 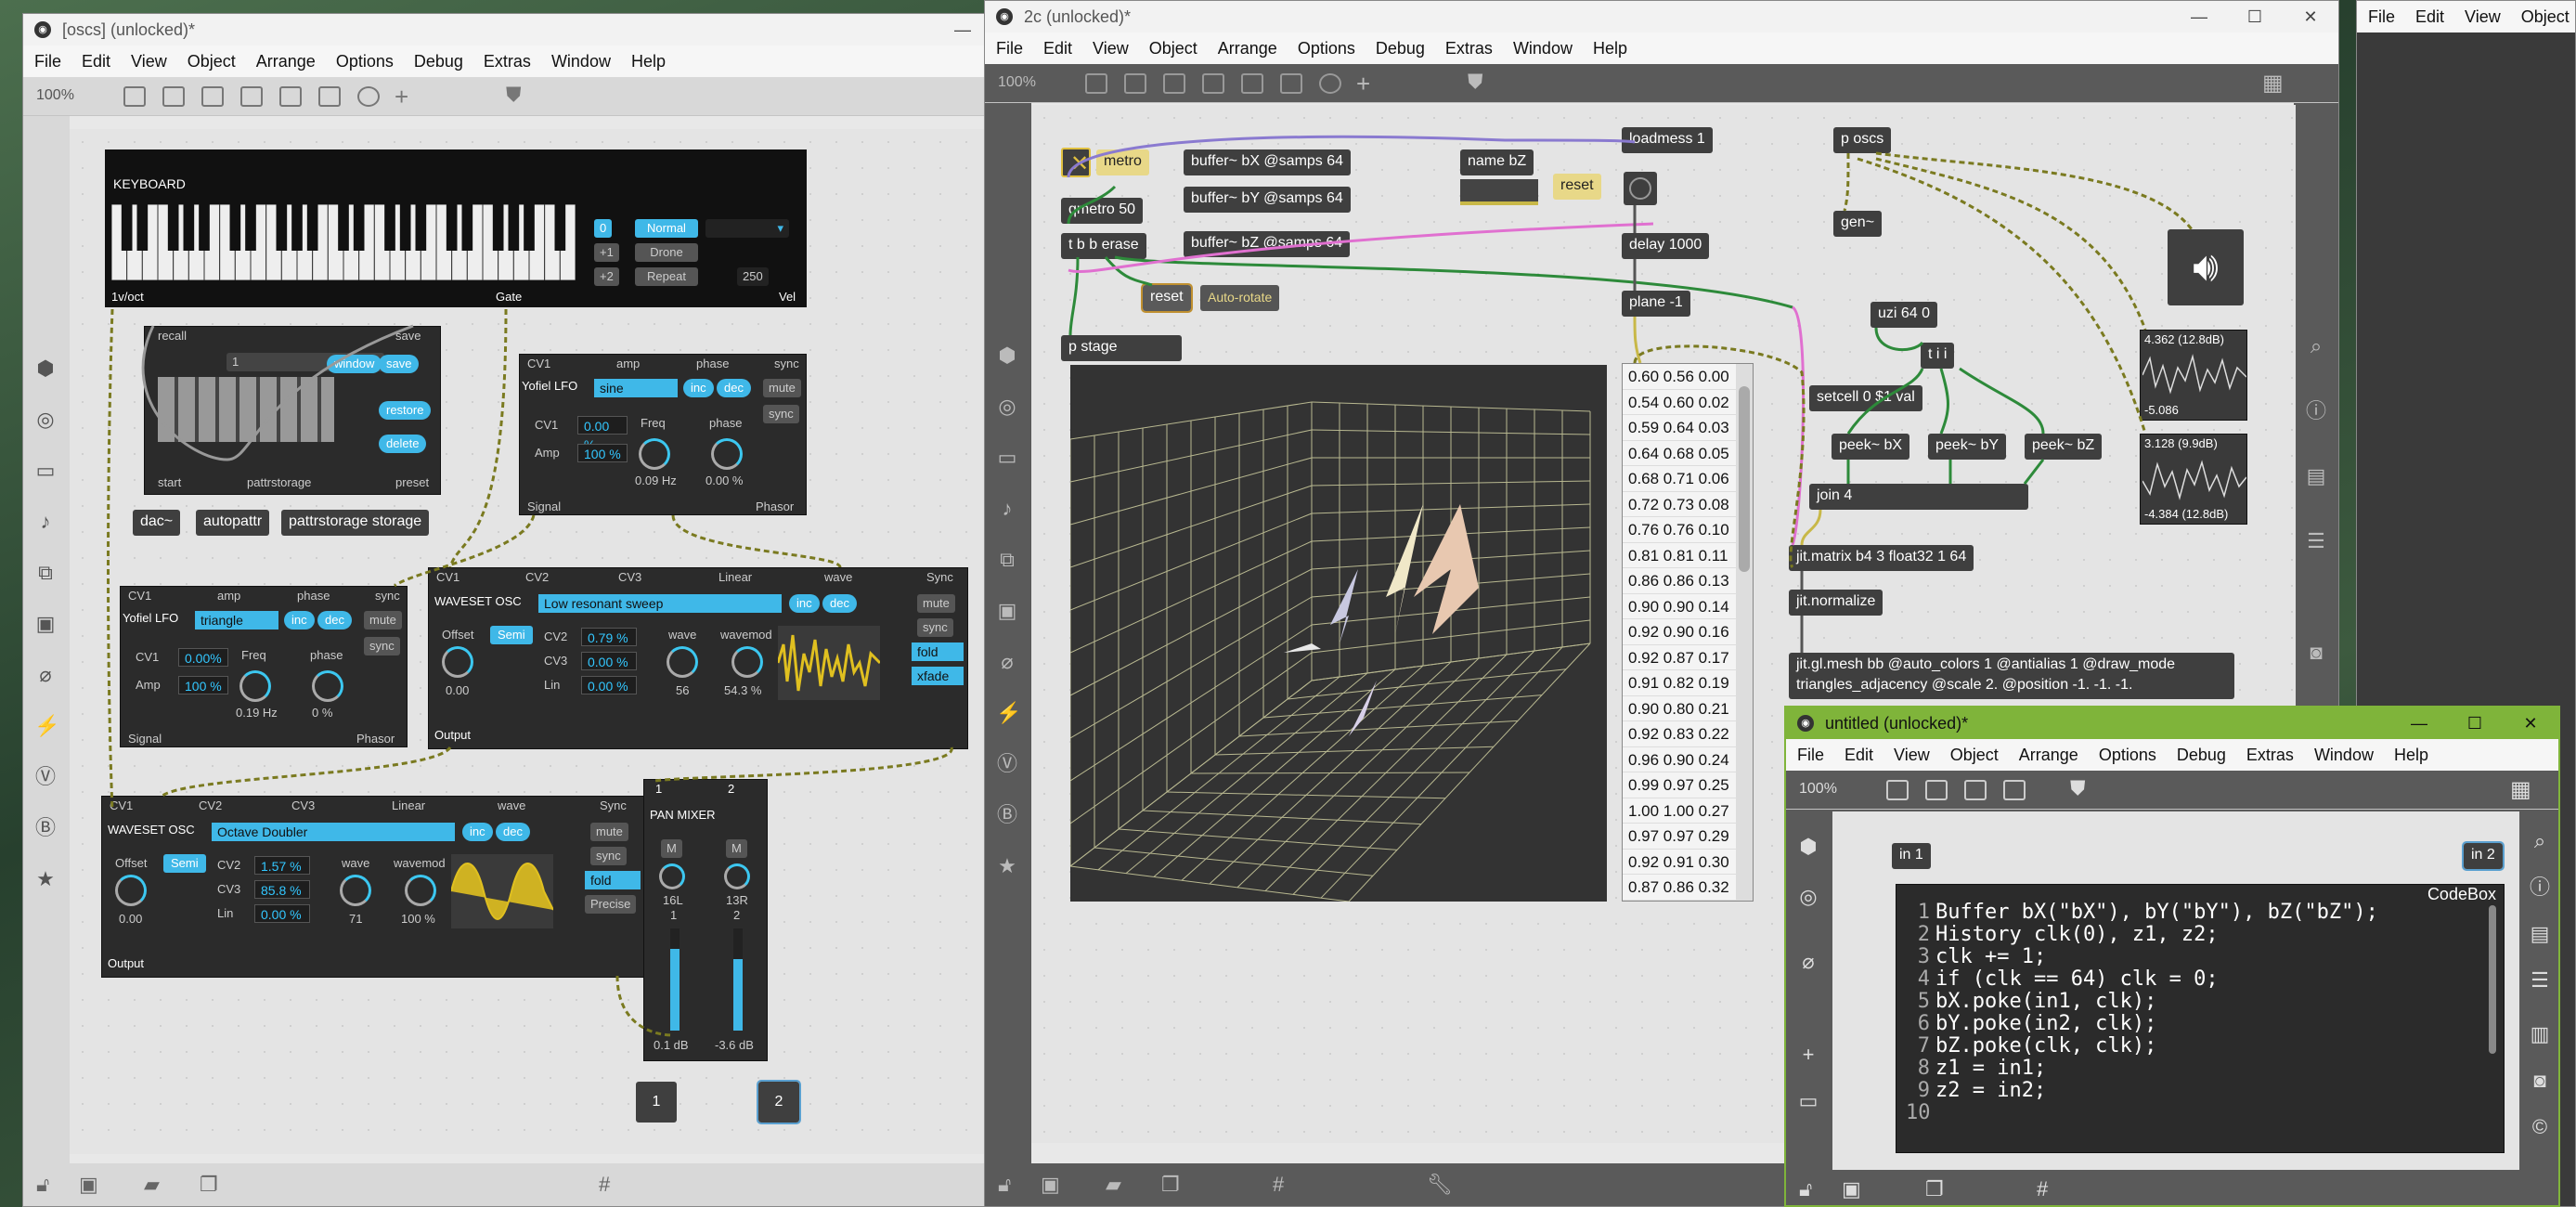 I want to click on cell-row: 0.96 0.90 0.24, so click(x=1688, y=759).